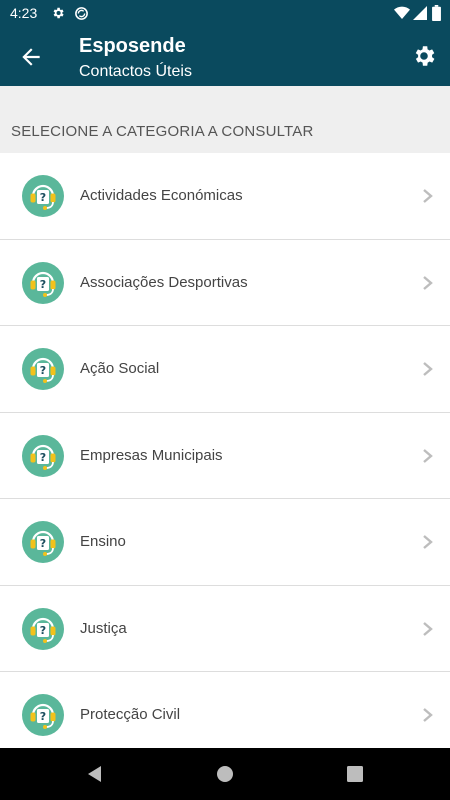 This screenshot has width=450, height=800. Describe the element at coordinates (162, 131) in the screenshot. I see `section-header-label: SELECIONE A CATEGORIA A CONSULTAR` at that location.